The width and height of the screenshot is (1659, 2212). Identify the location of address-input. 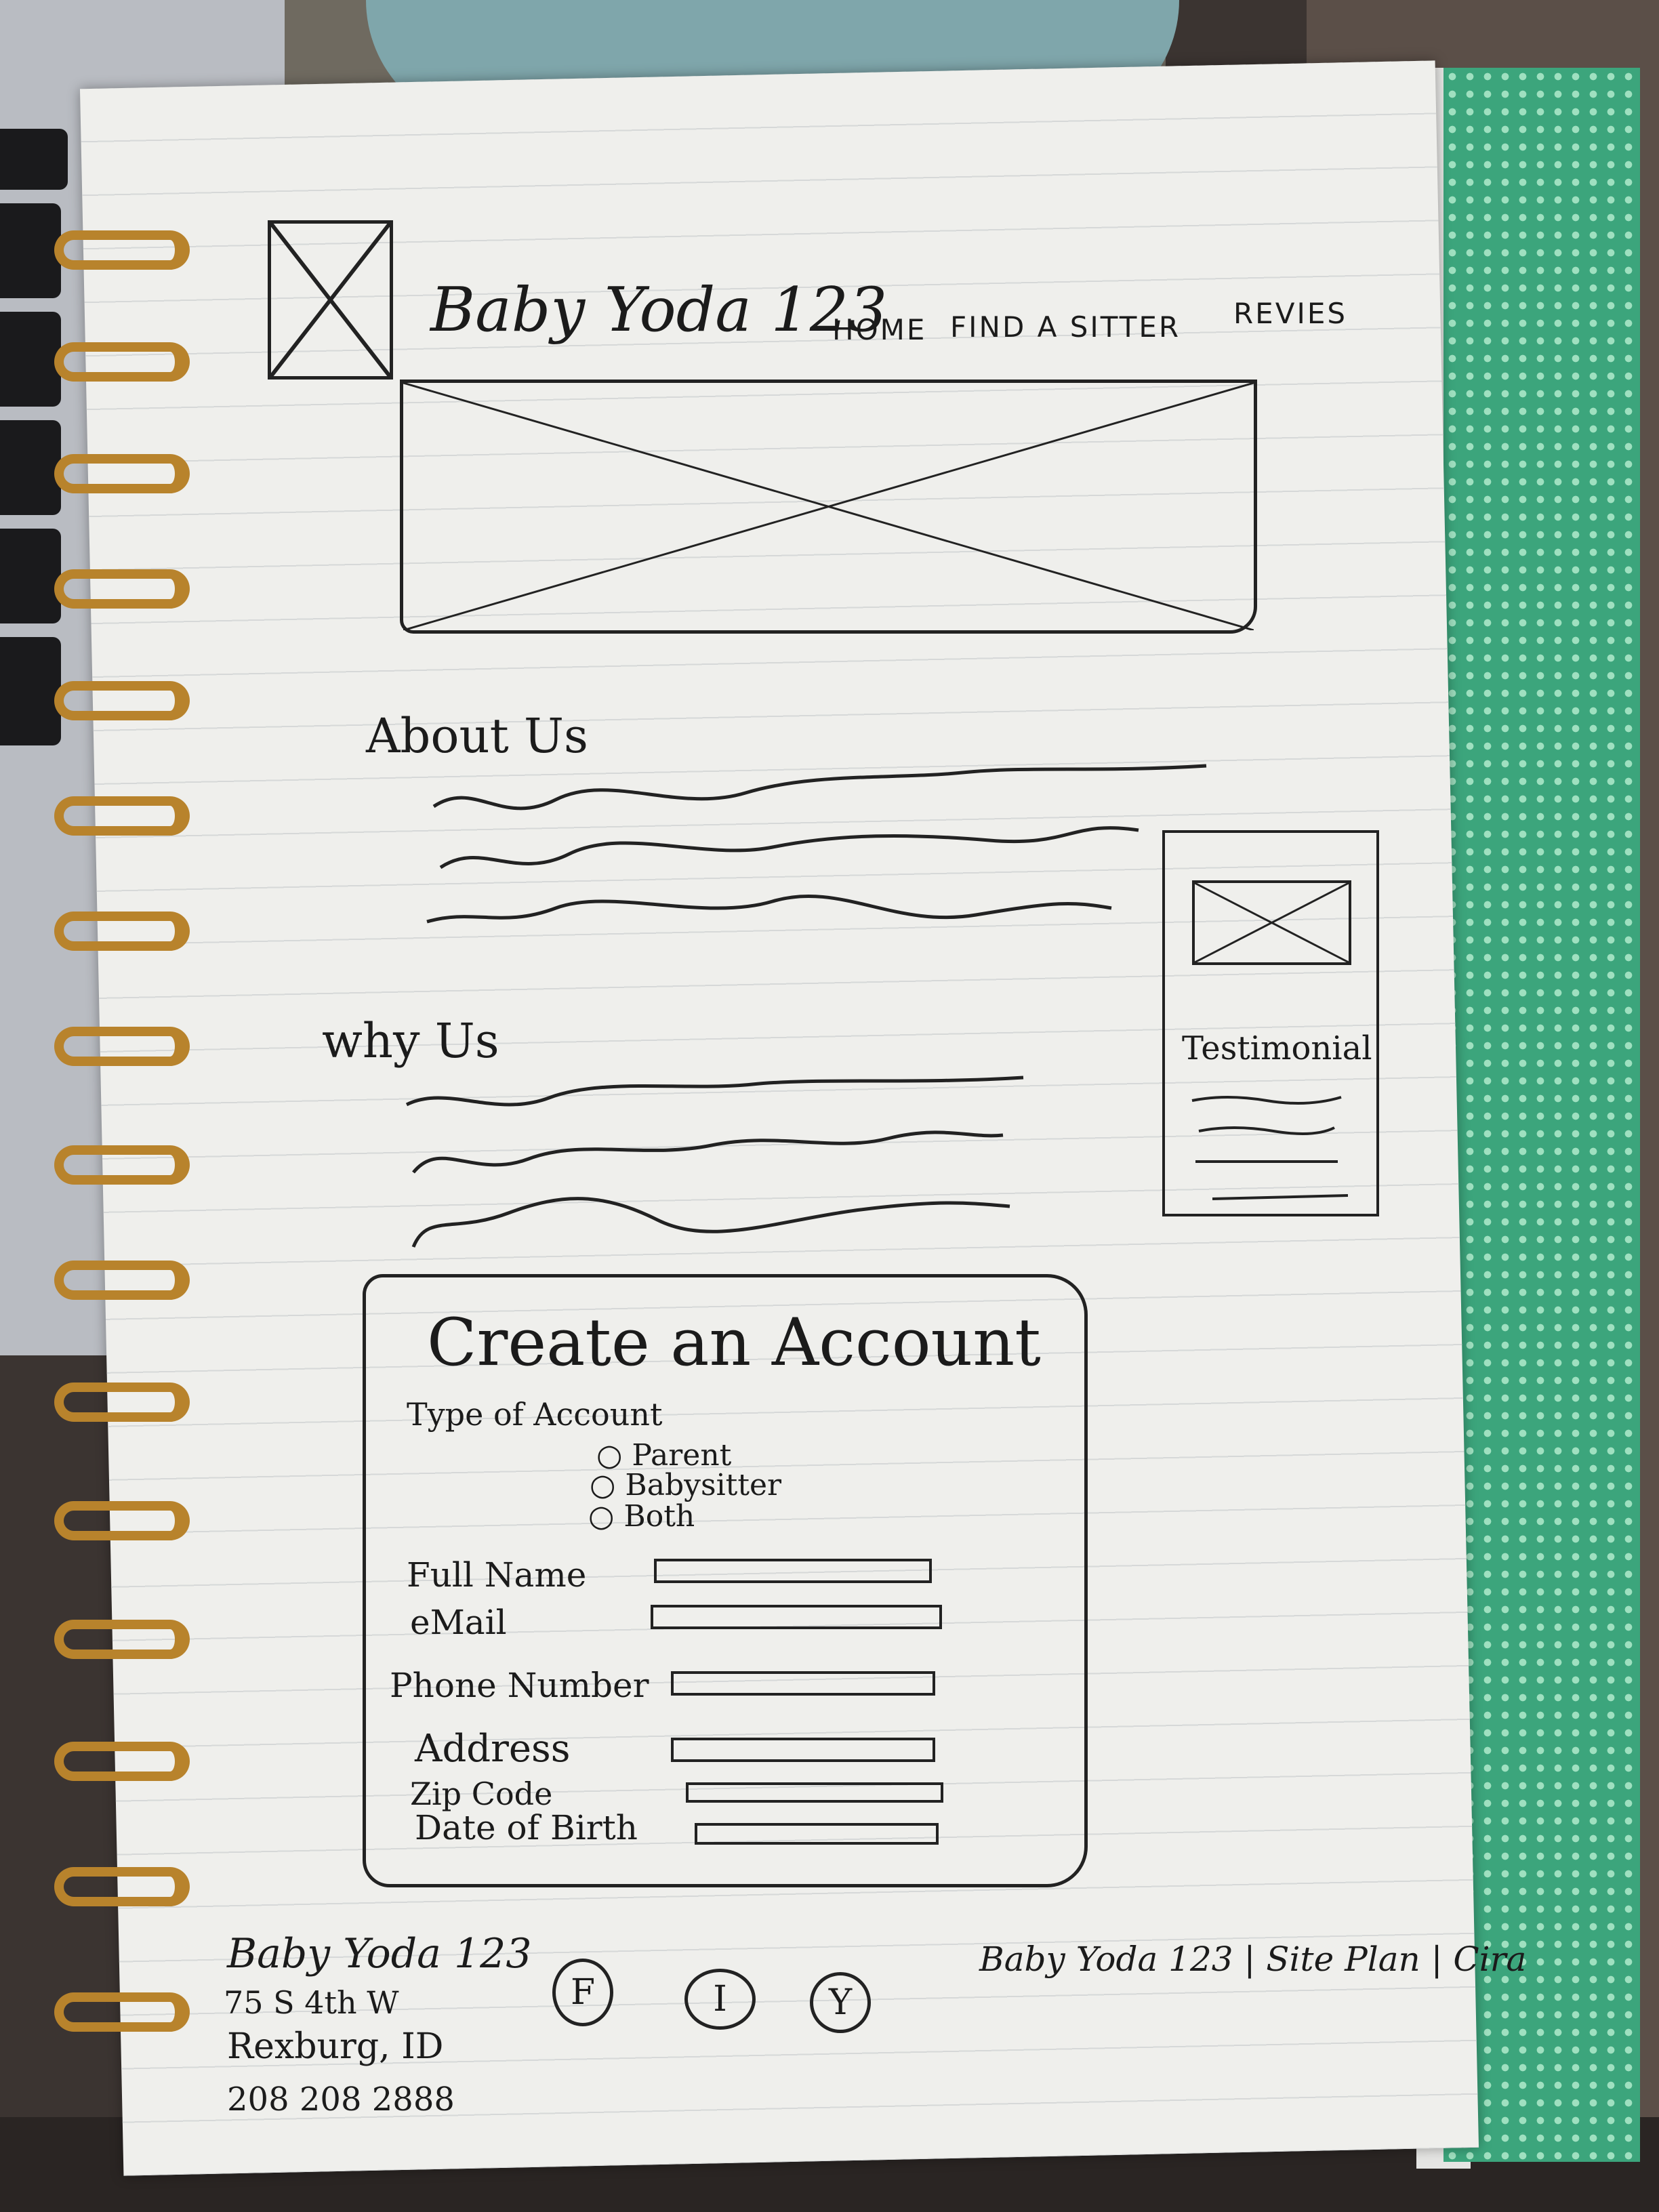
(803, 1750).